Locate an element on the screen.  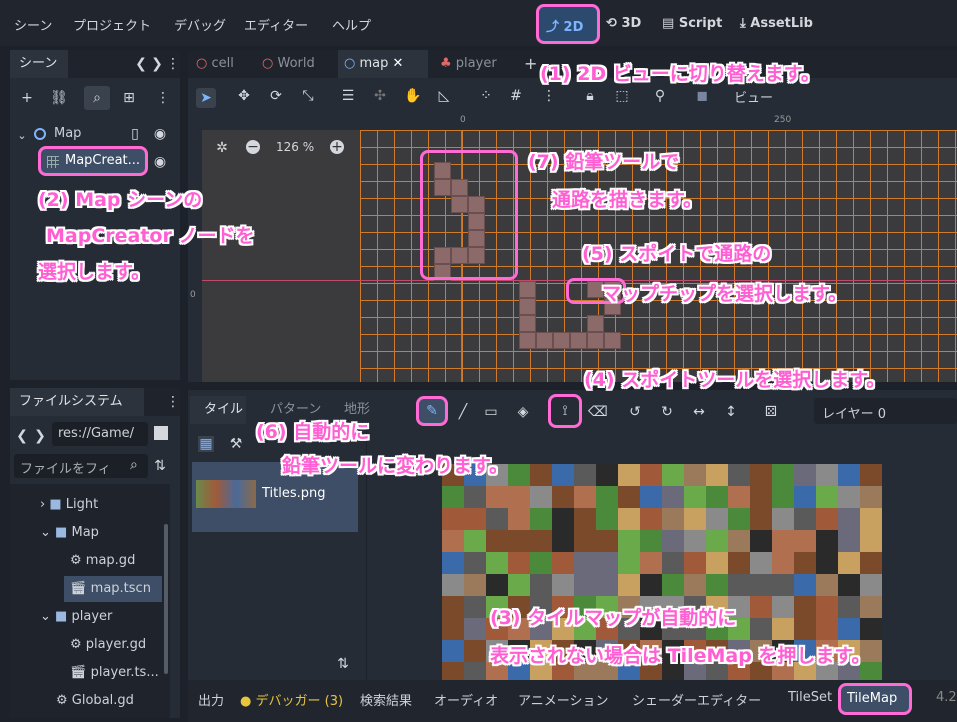
move-icon: ✥ is located at coordinates (244, 96).